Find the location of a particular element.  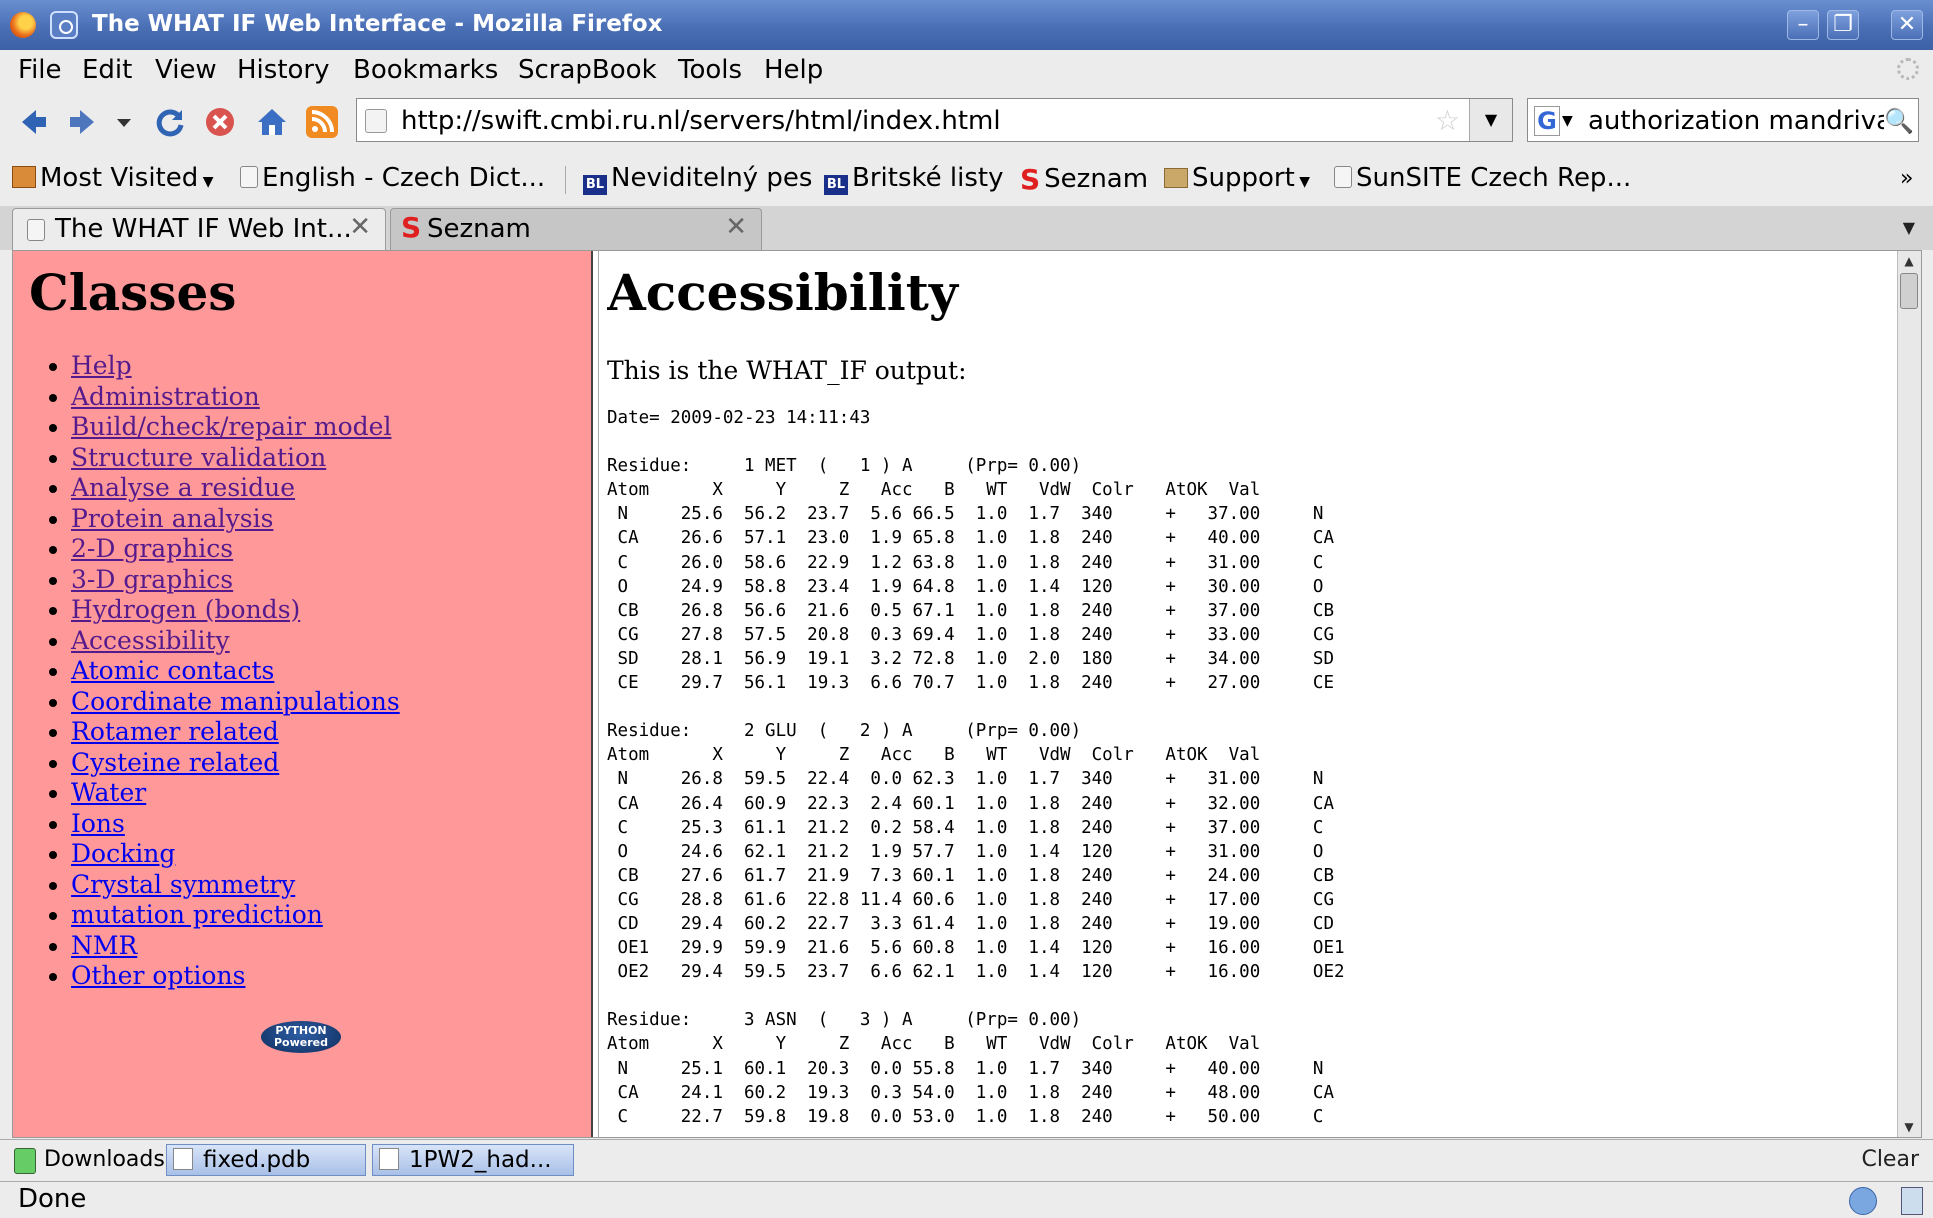

class-link-water: Water is located at coordinates (108, 792).